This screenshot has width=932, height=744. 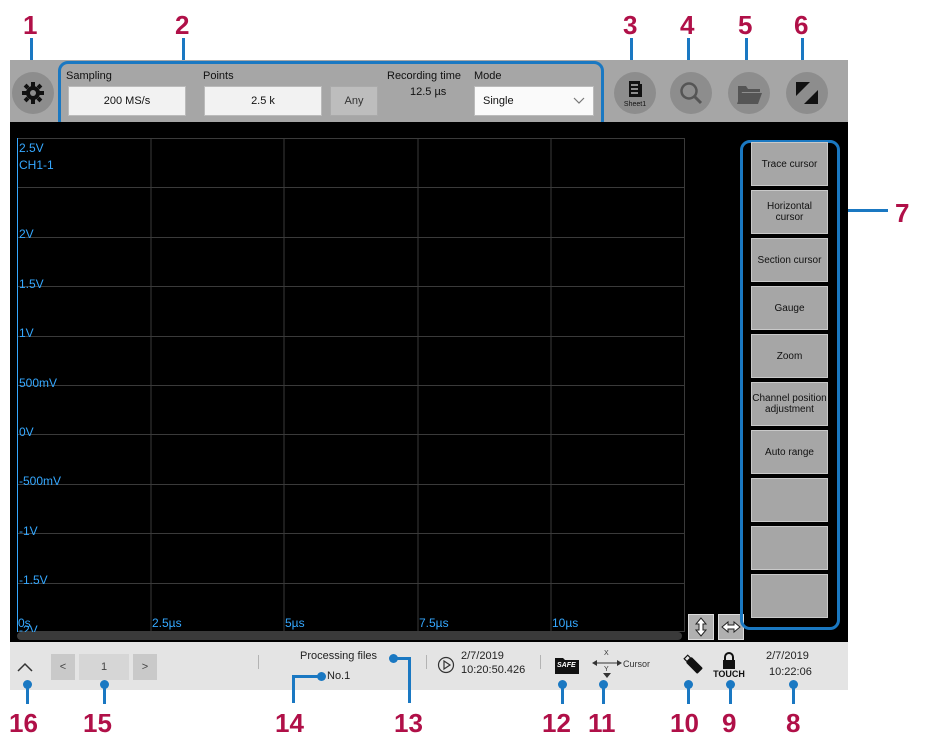 I want to click on touch-label: TOUCH, so click(x=729, y=674).